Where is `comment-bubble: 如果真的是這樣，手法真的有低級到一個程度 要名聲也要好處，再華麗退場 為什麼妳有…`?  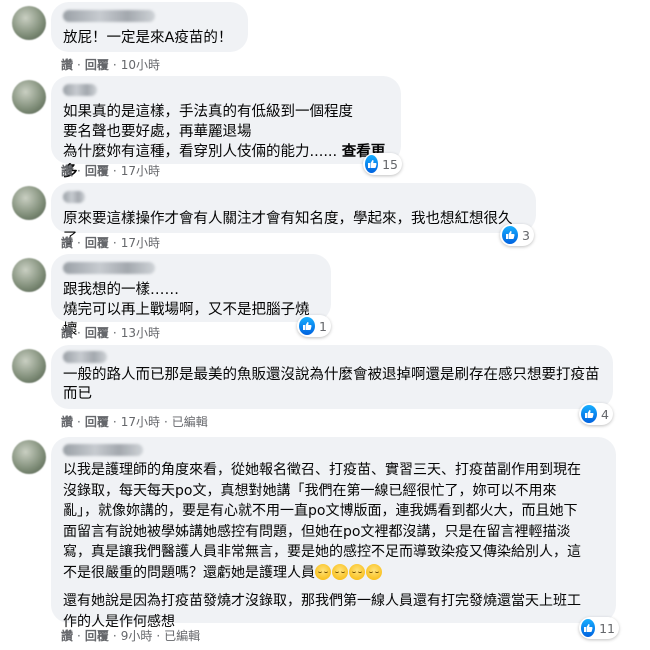 comment-bubble: 如果真的是這樣，手法真的有低級到一個程度 要名聲也要好處，再華麗退場 為什麼妳有… is located at coordinates (226, 128).